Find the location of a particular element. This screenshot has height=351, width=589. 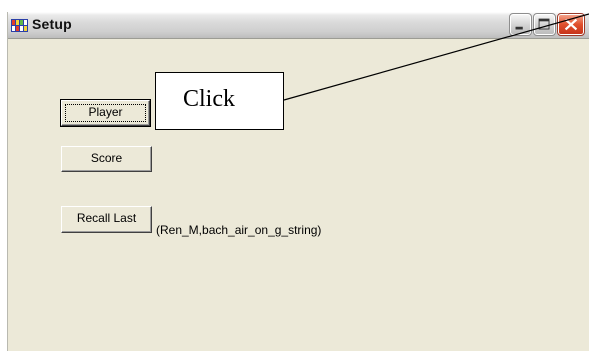

maximize-button is located at coordinates (544, 24).